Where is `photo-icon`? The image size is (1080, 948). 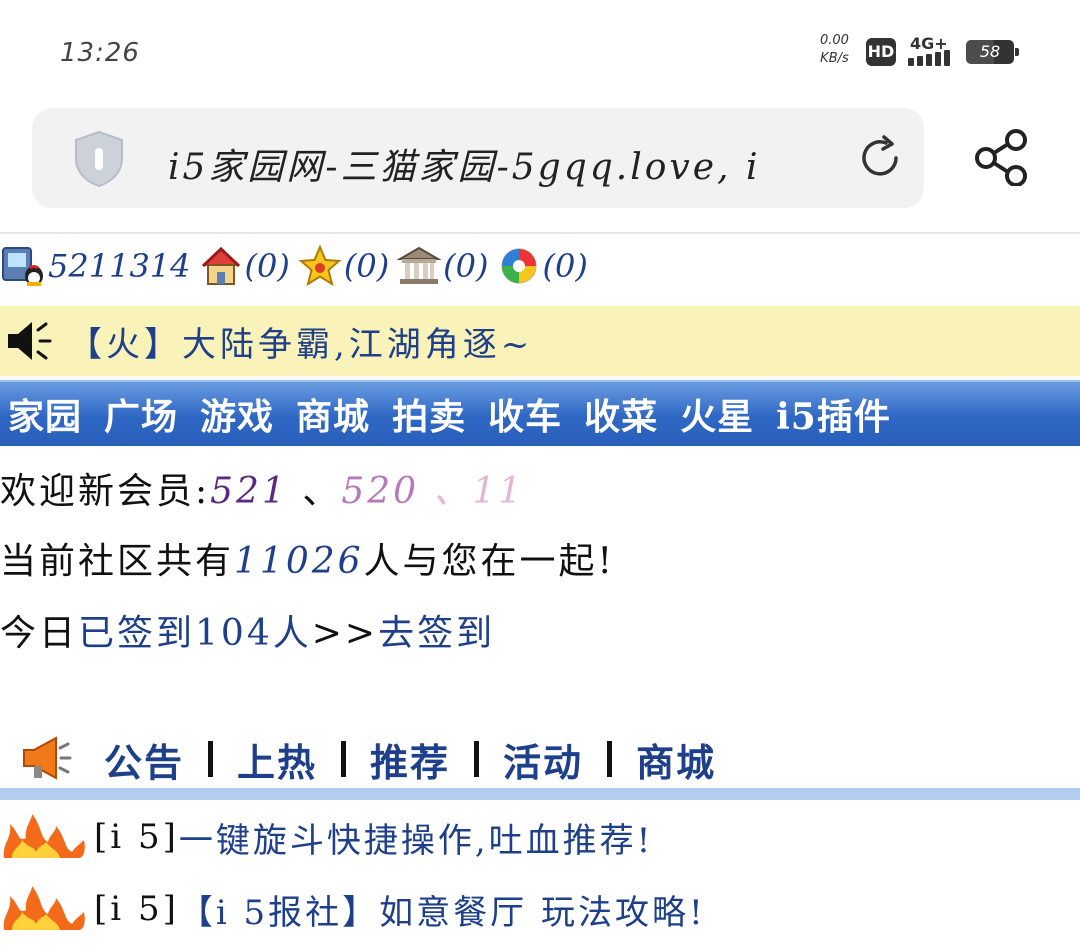
photo-icon is located at coordinates (518, 266).